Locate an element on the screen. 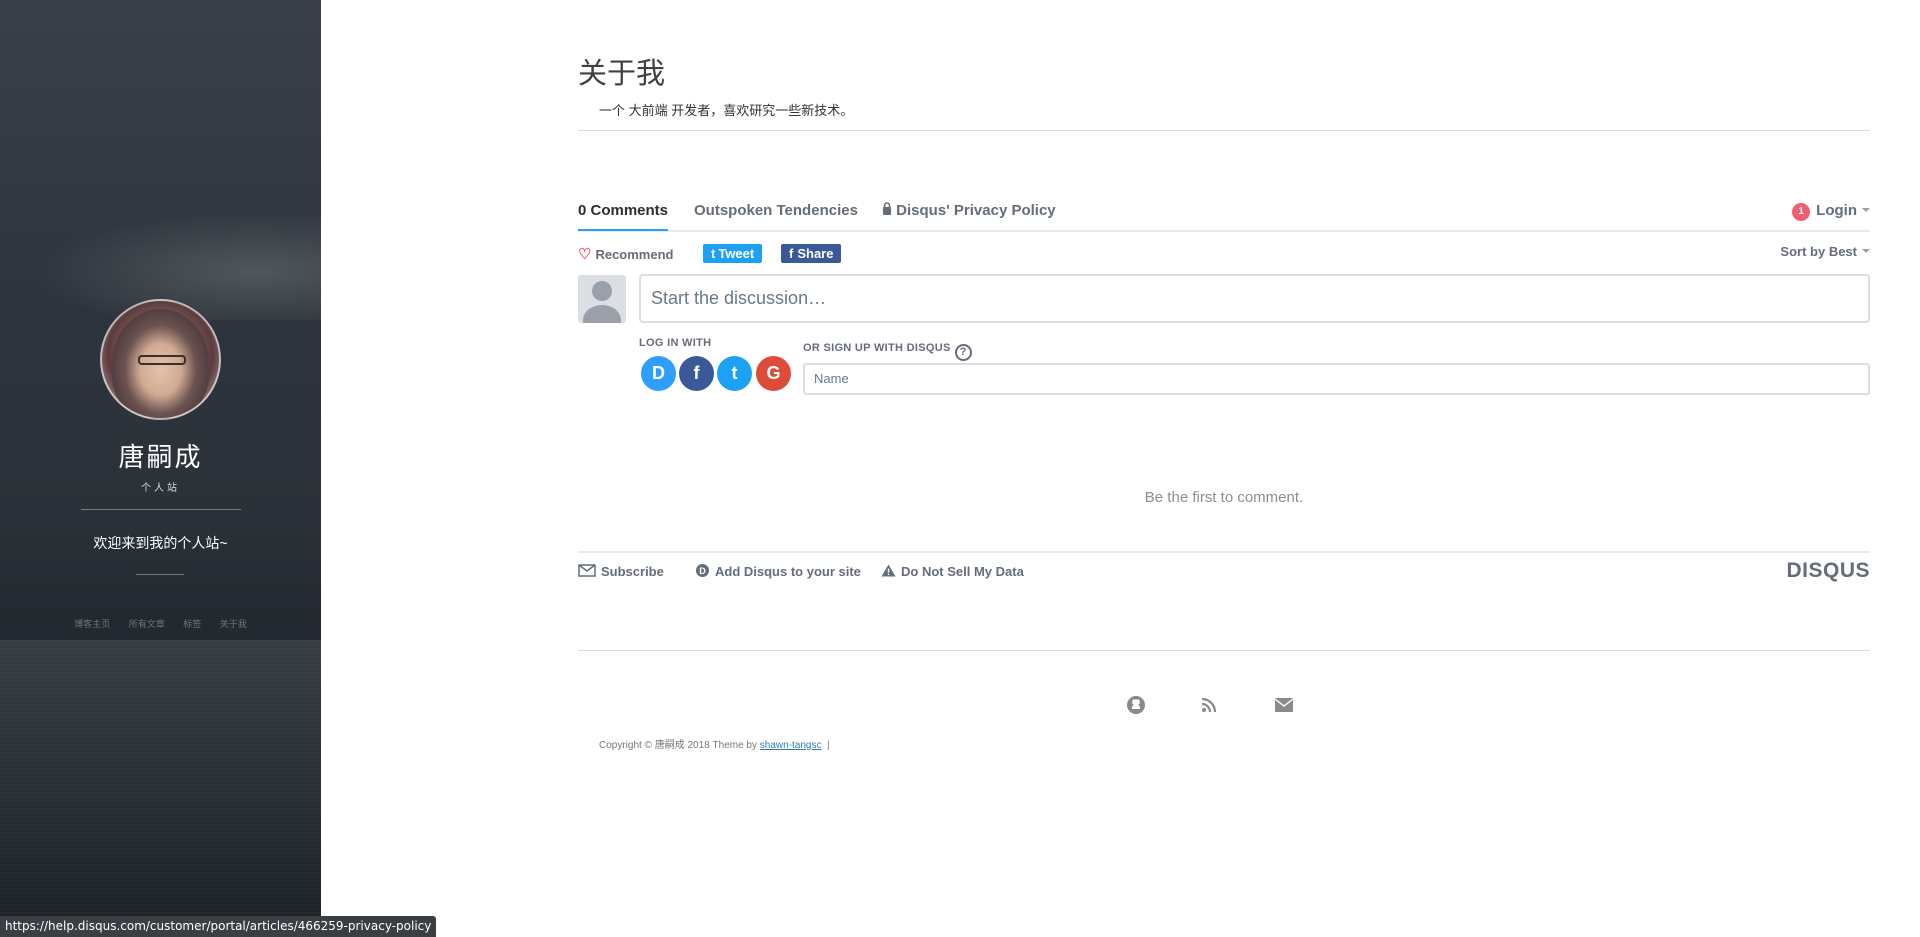  sidebar-item-tags: 标签 is located at coordinates (192, 624).